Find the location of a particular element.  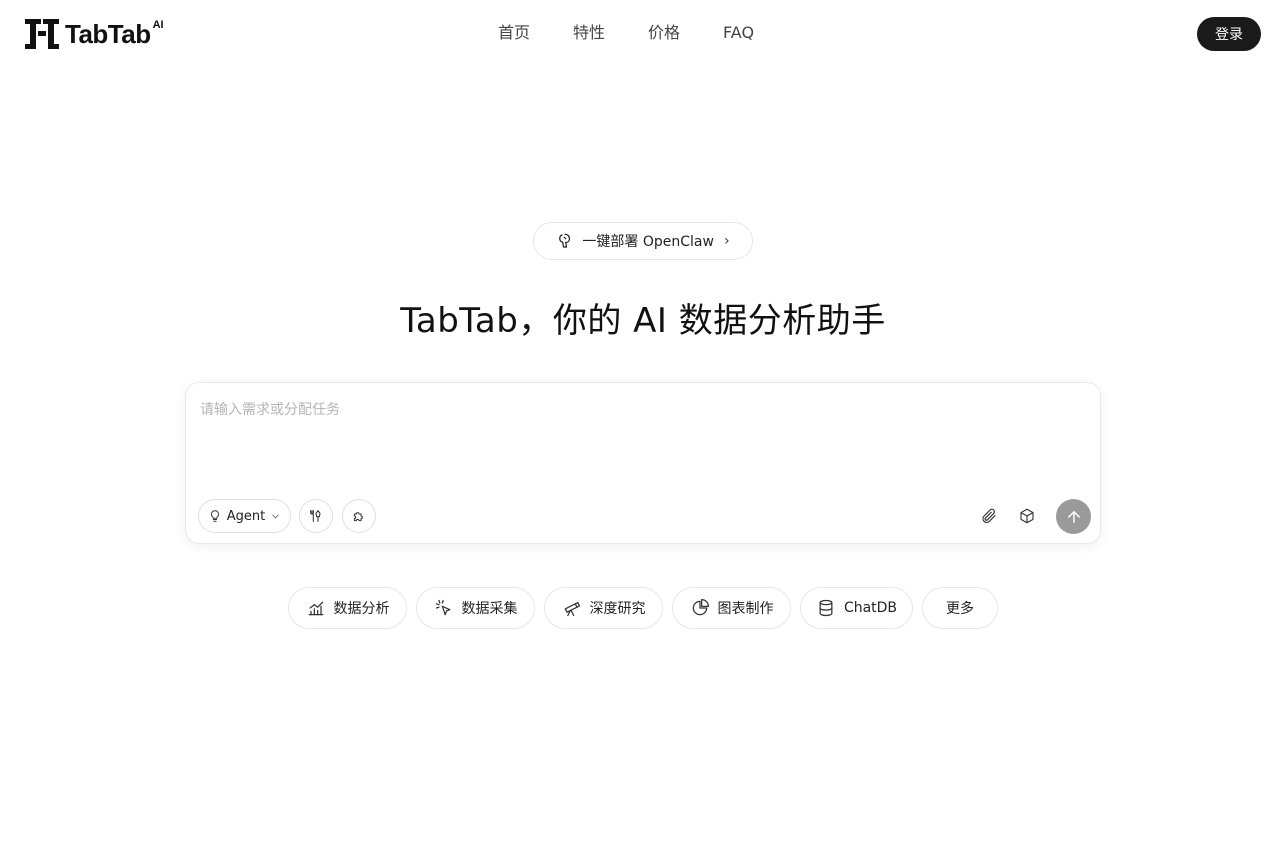

logo-superscript: AI is located at coordinates (158, 25).